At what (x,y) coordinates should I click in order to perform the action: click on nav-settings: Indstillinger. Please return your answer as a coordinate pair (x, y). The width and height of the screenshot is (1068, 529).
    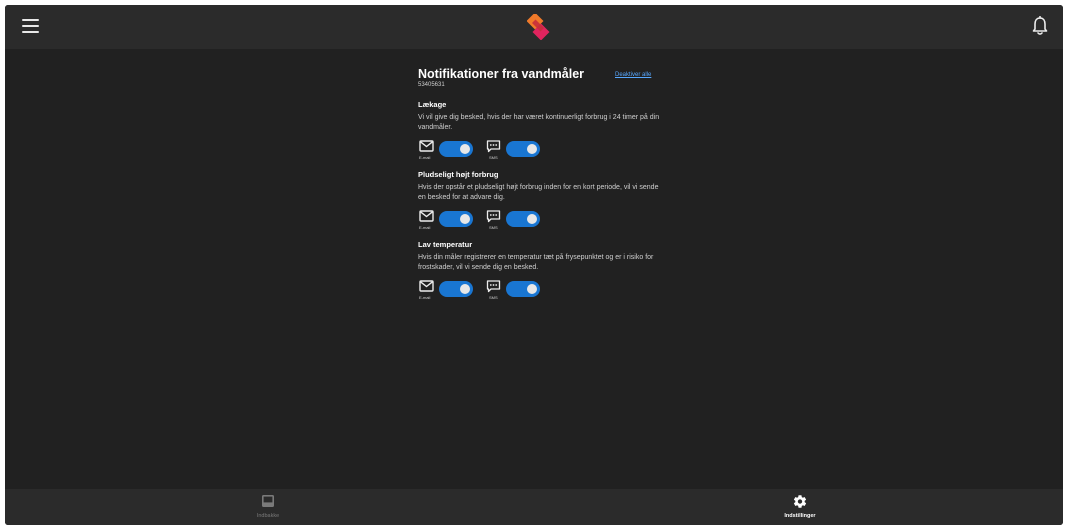
    Looking at the image, I should click on (800, 507).